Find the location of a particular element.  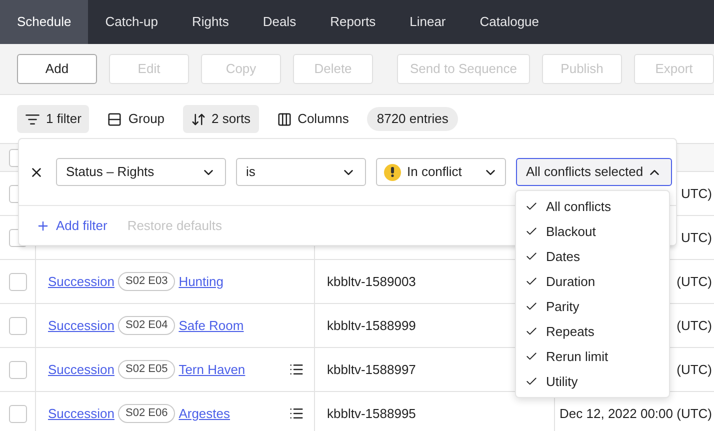

plus-icon is located at coordinates (43, 226).